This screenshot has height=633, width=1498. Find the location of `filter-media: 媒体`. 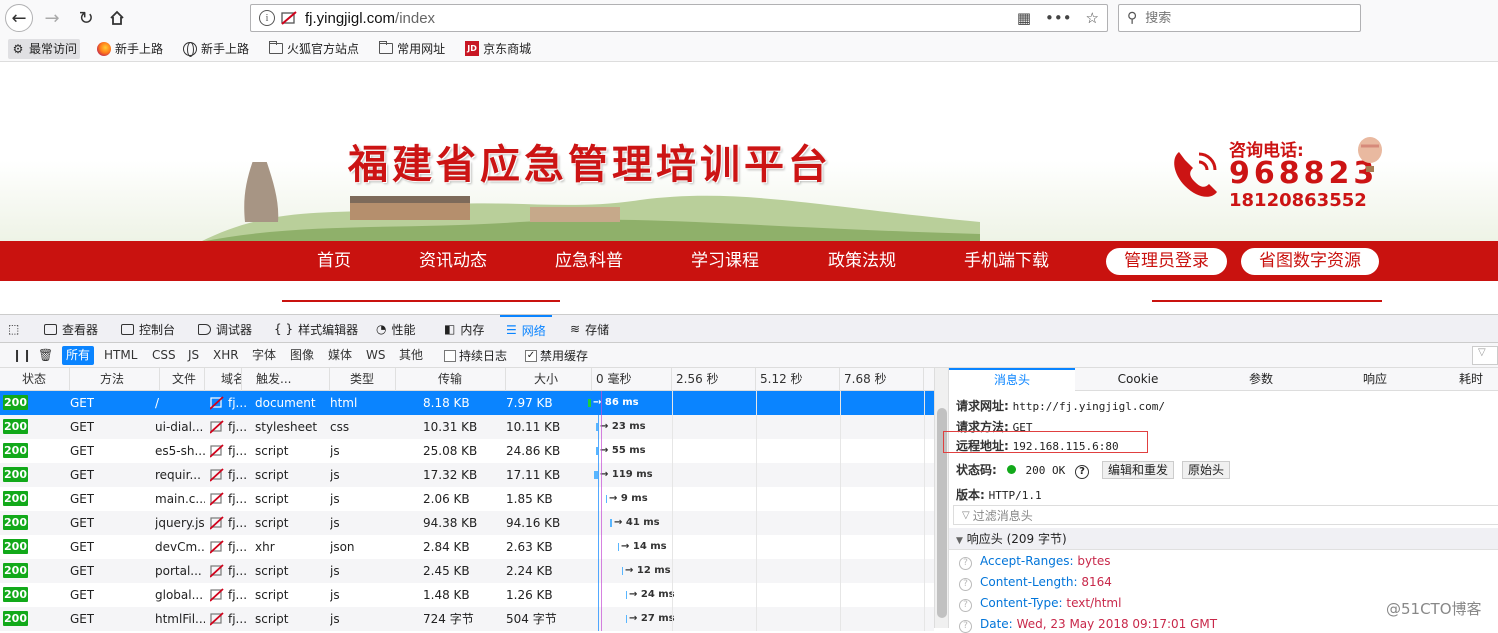

filter-media: 媒体 is located at coordinates (340, 355).